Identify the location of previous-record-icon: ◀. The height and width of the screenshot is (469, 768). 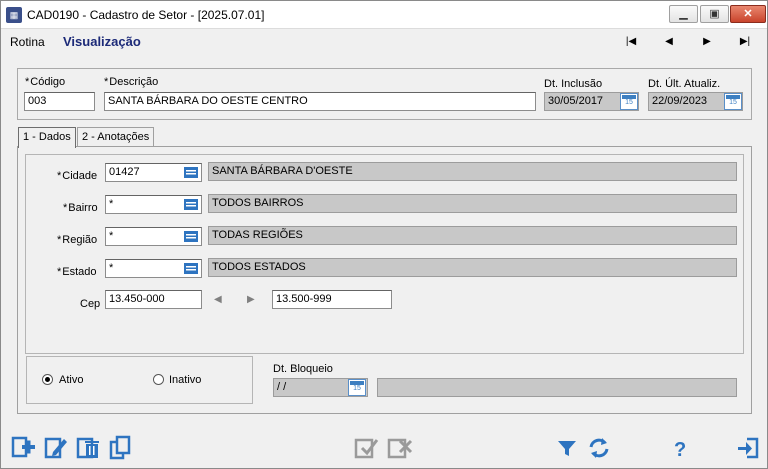
(669, 41).